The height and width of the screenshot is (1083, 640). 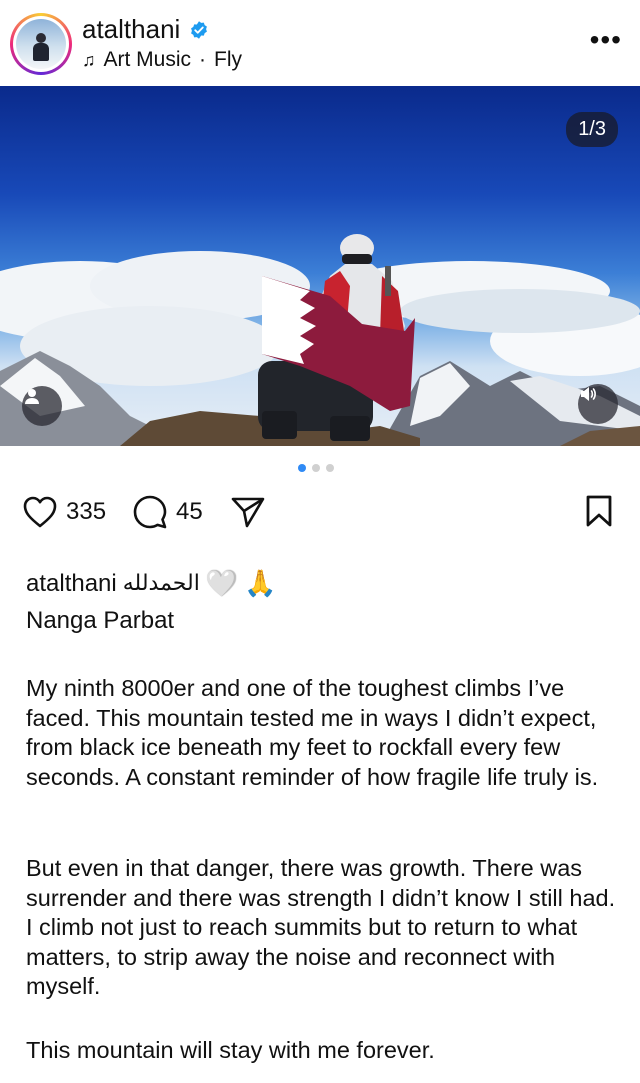 I want to click on post-username: atalthani, so click(x=131, y=29).